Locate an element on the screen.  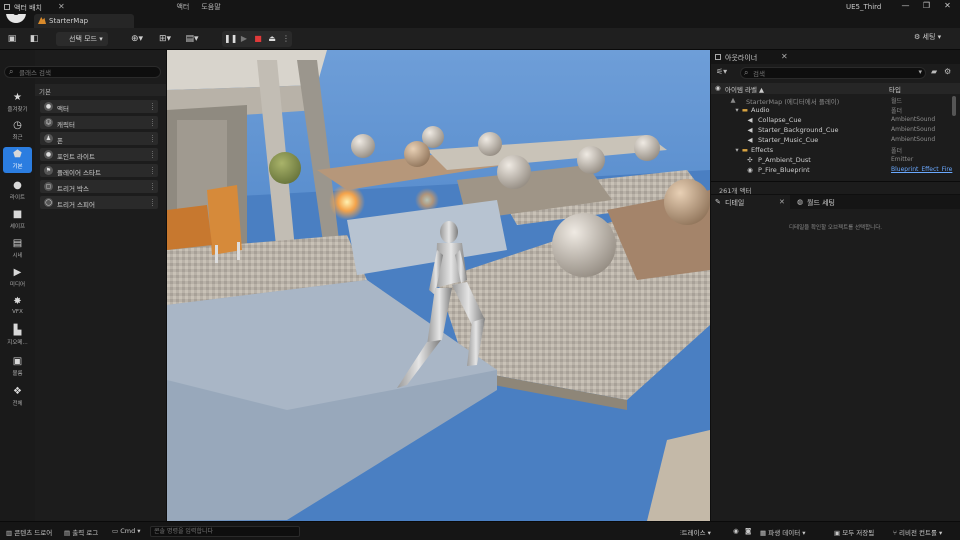
outliner-scrollbar is located at coordinates (954, 106).